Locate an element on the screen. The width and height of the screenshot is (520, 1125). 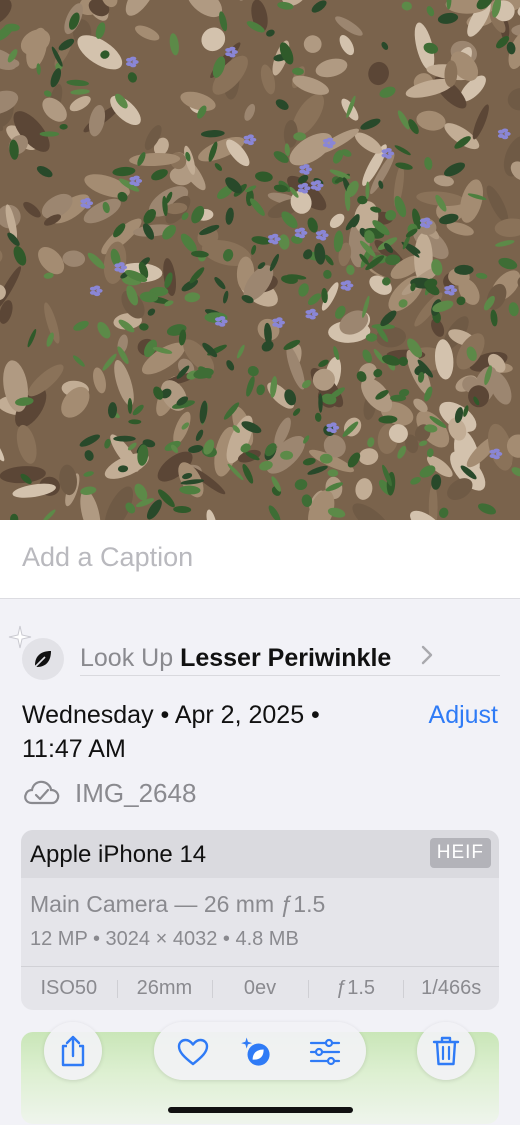
exif-shutter-speed: 1/466s is located at coordinates (451, 988).